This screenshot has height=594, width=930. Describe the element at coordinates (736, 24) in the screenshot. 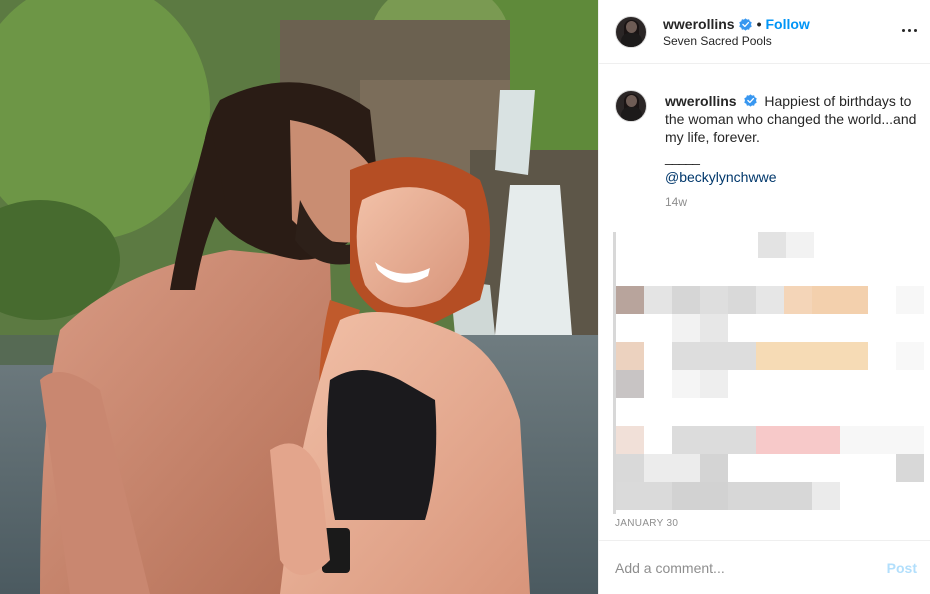

I see `author-line: wwerollins • Follow` at that location.